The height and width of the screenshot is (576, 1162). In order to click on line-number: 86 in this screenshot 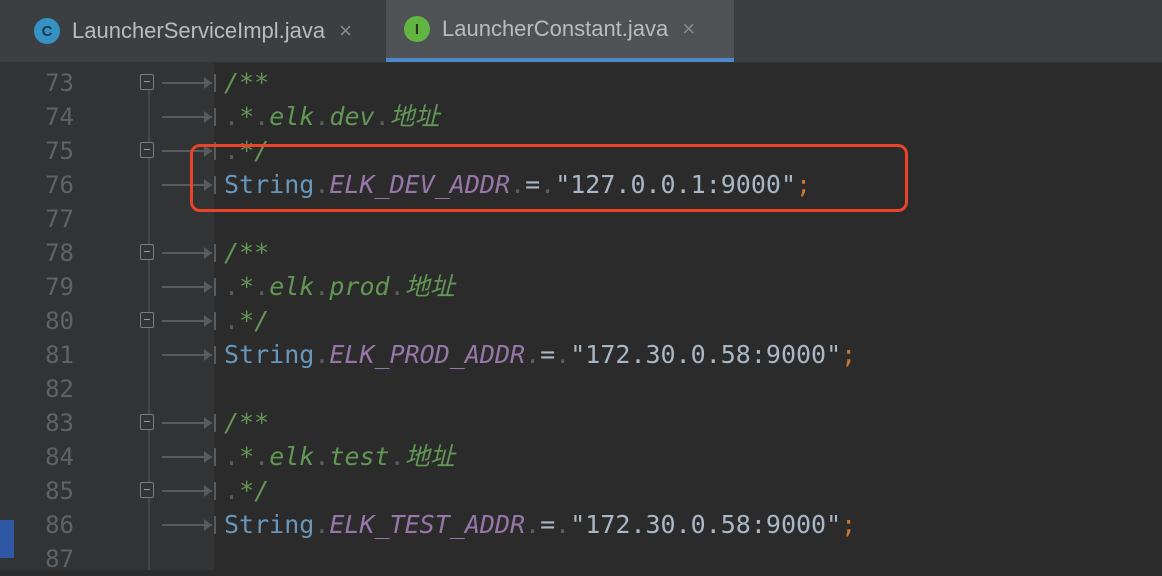, I will do `click(59, 525)`.